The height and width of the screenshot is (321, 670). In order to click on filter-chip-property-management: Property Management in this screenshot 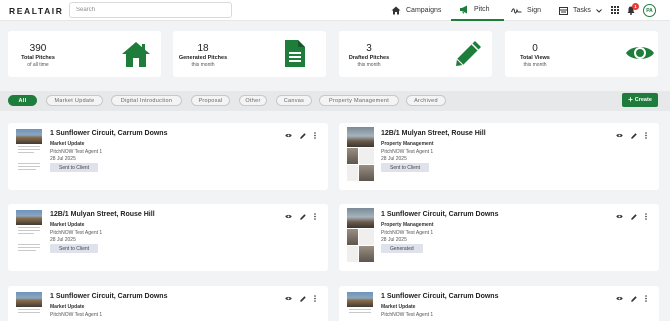, I will do `click(359, 100)`.